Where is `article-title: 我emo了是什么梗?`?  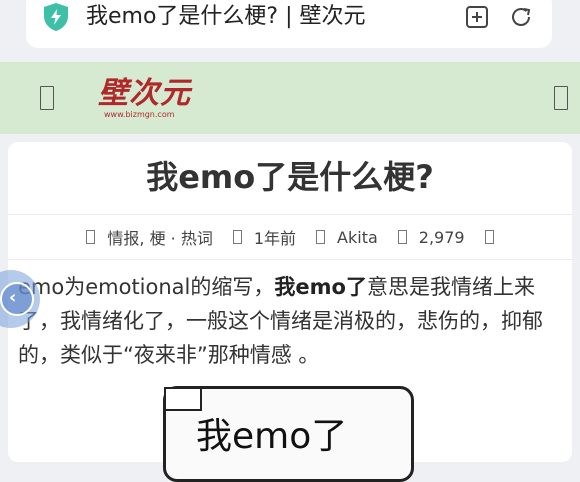 article-title: 我emo了是什么梗? is located at coordinates (290, 177).